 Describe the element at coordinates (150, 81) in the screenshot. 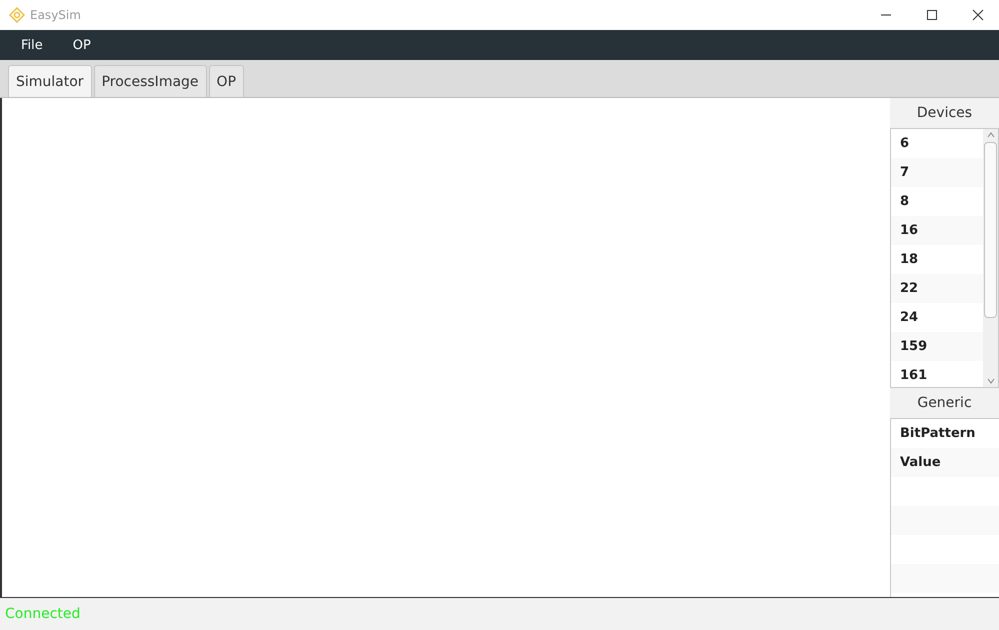

I see `tab: ProcessImage` at that location.